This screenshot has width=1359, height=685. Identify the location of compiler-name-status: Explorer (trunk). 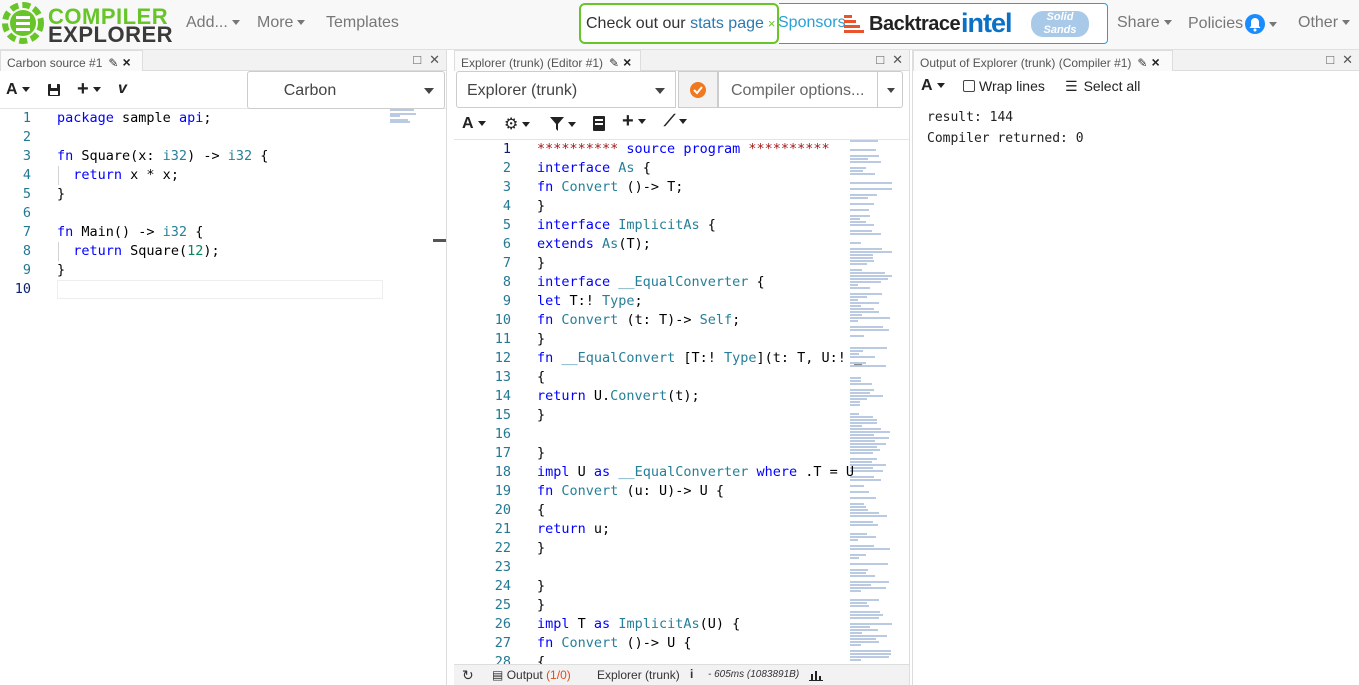
(638, 675).